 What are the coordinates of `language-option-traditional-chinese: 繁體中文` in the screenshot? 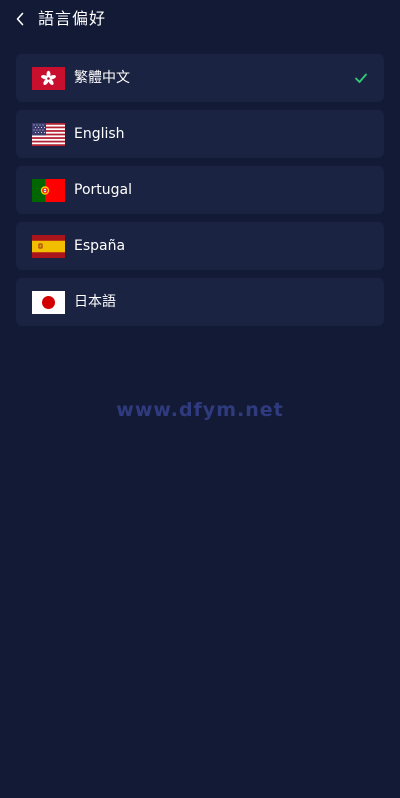 It's located at (200, 78).